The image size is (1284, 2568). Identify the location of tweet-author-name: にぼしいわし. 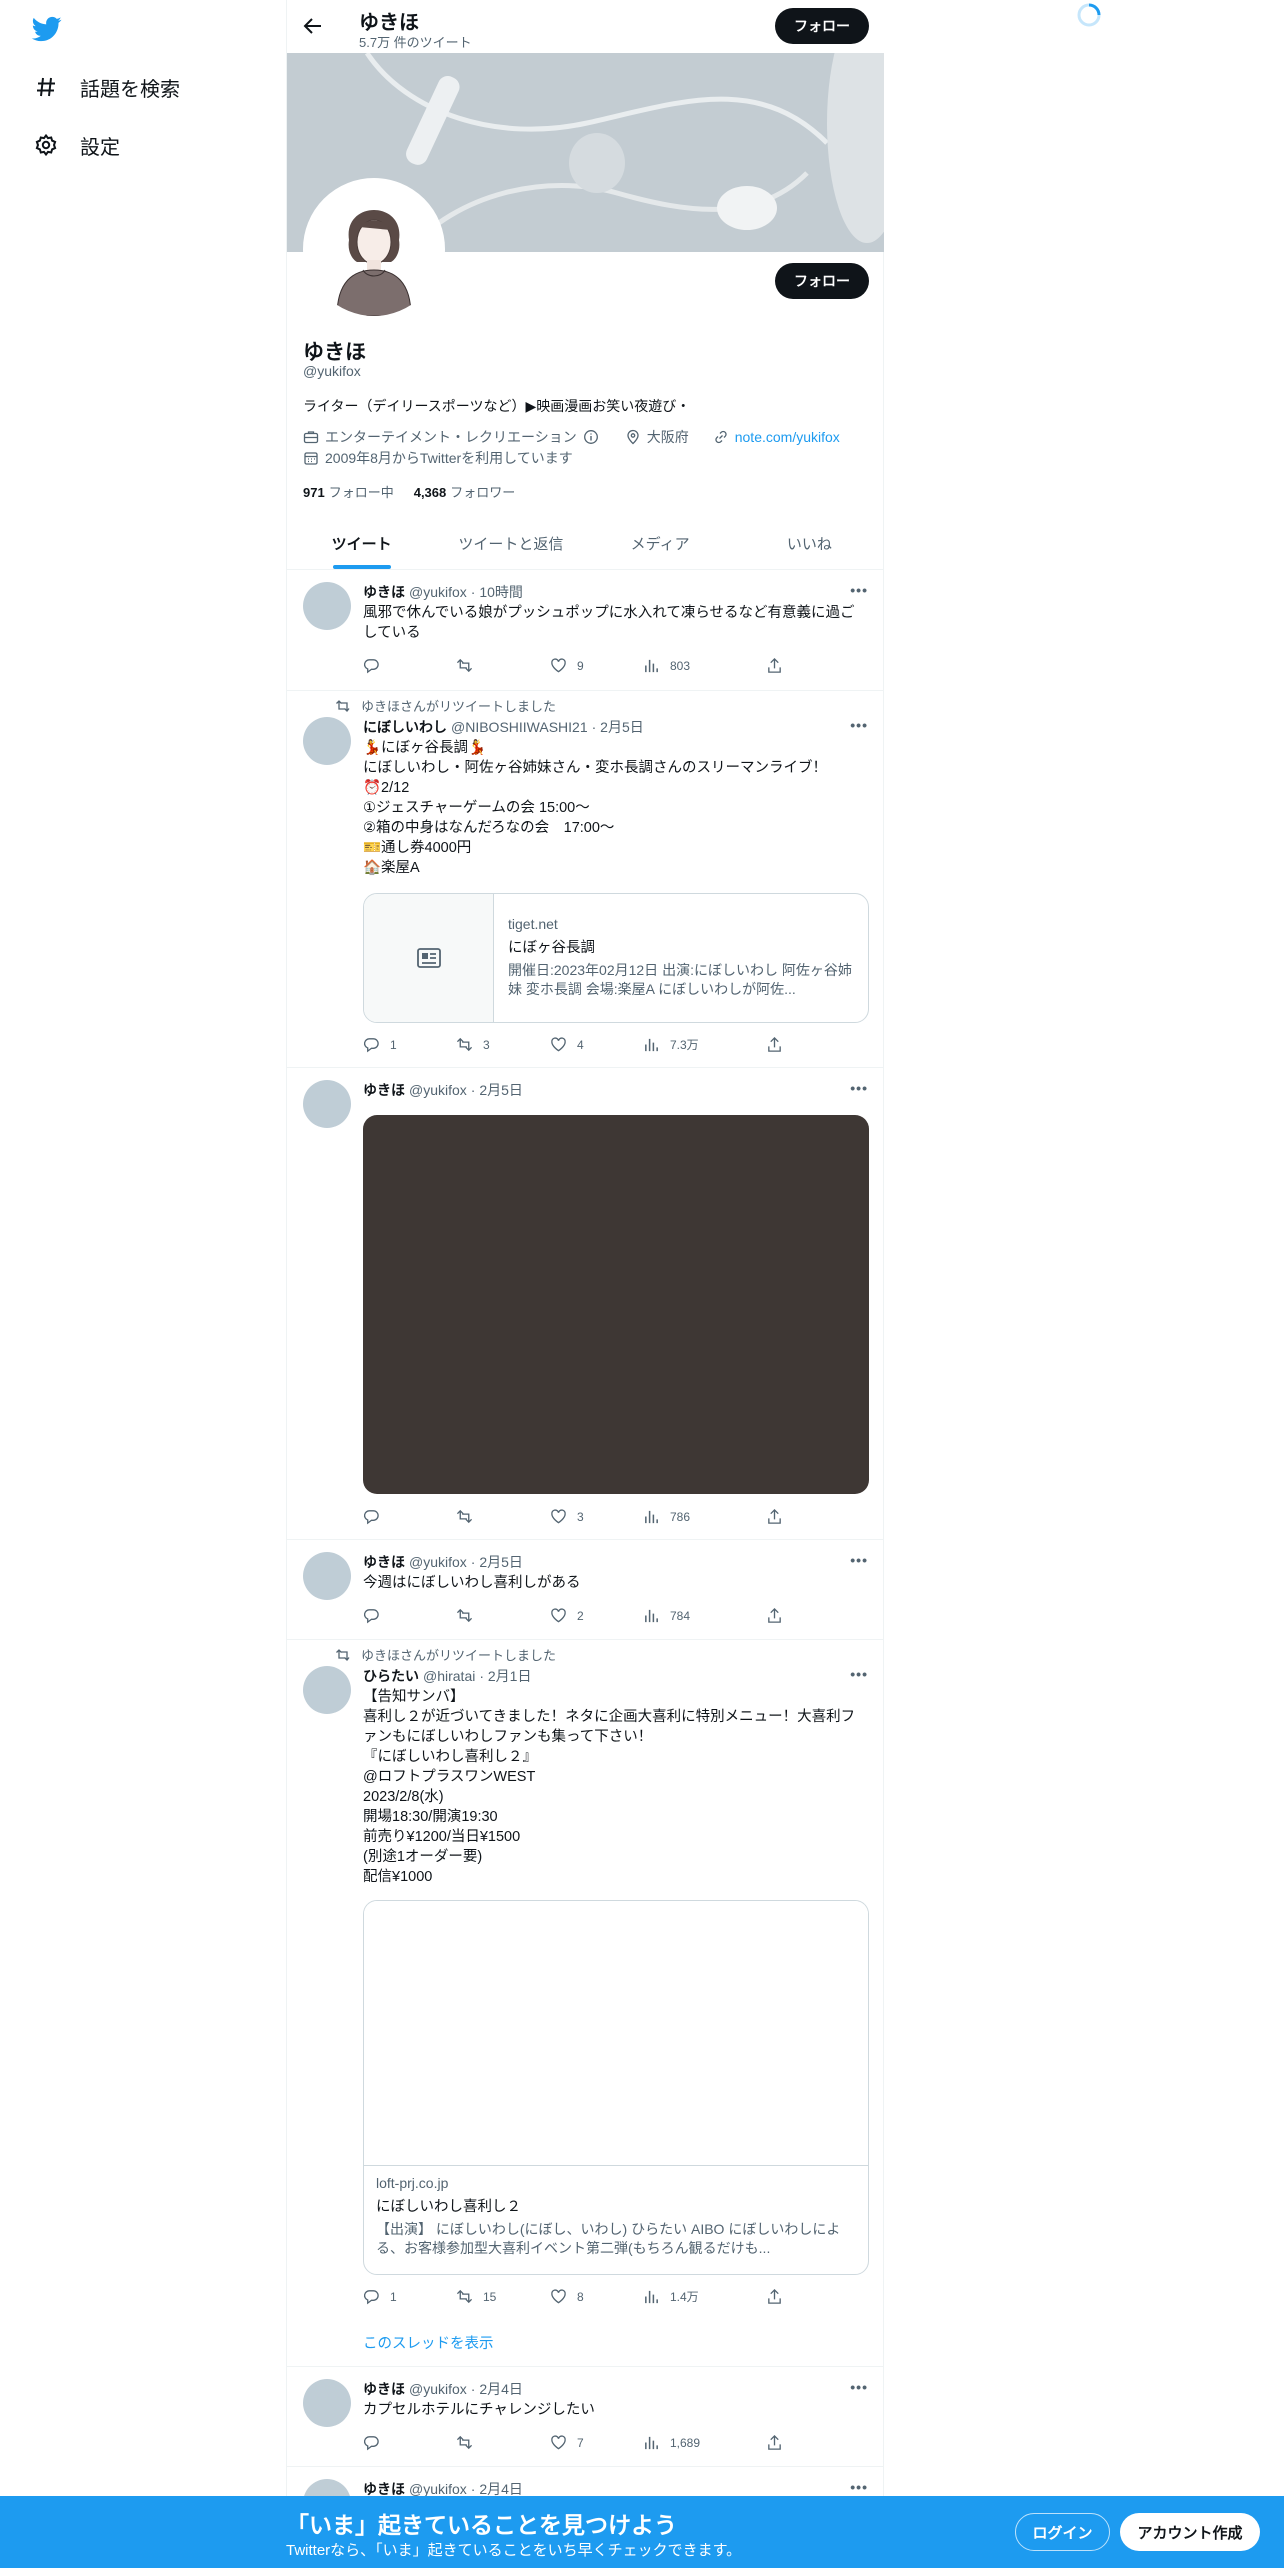
(405, 727).